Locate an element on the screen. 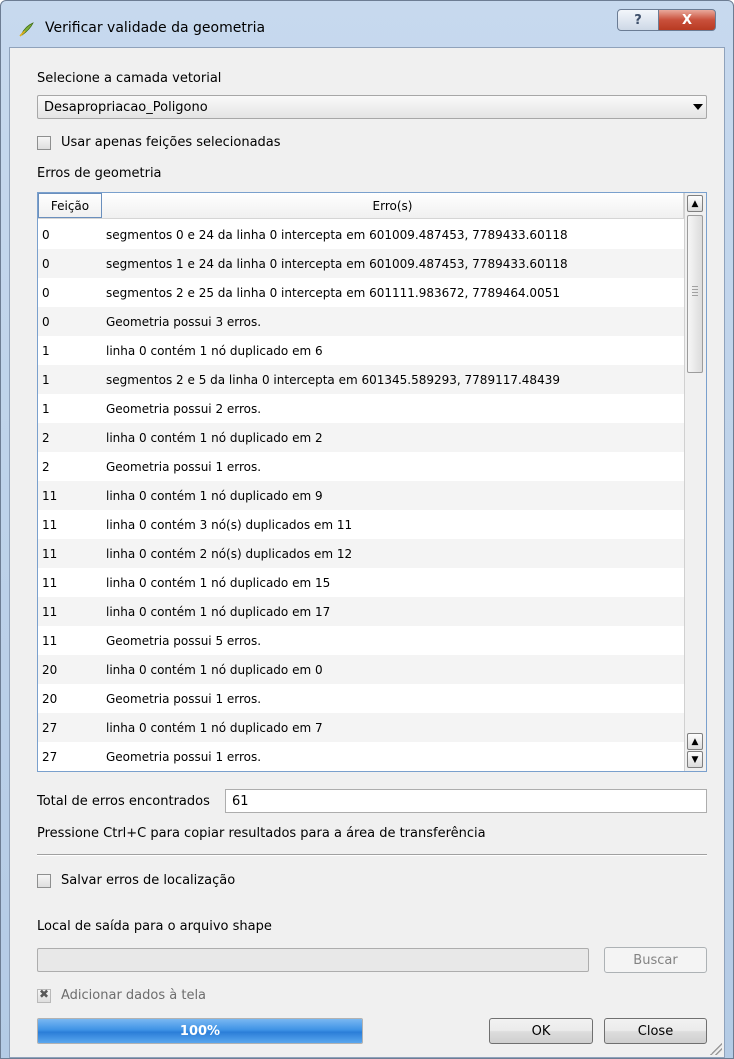 Image resolution: width=734 pixels, height=1059 pixels. cell-error: linha 0 contém 1 nó duplicado em 9 is located at coordinates (214, 495).